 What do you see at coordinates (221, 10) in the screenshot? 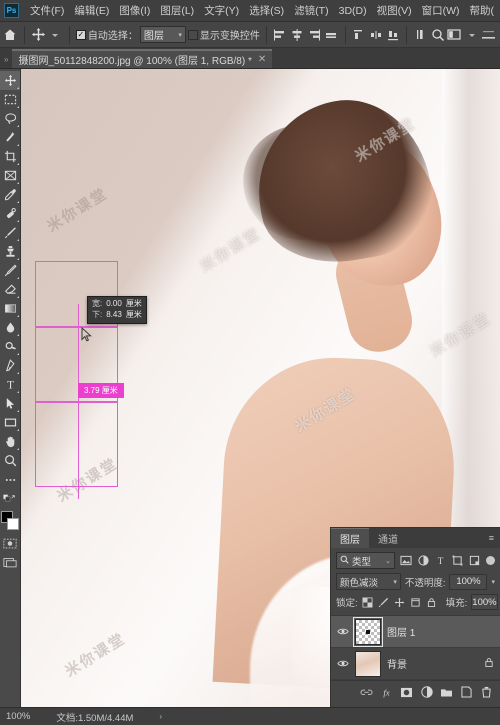
I see `menu-type: 文字(Y)` at bounding box center [221, 10].